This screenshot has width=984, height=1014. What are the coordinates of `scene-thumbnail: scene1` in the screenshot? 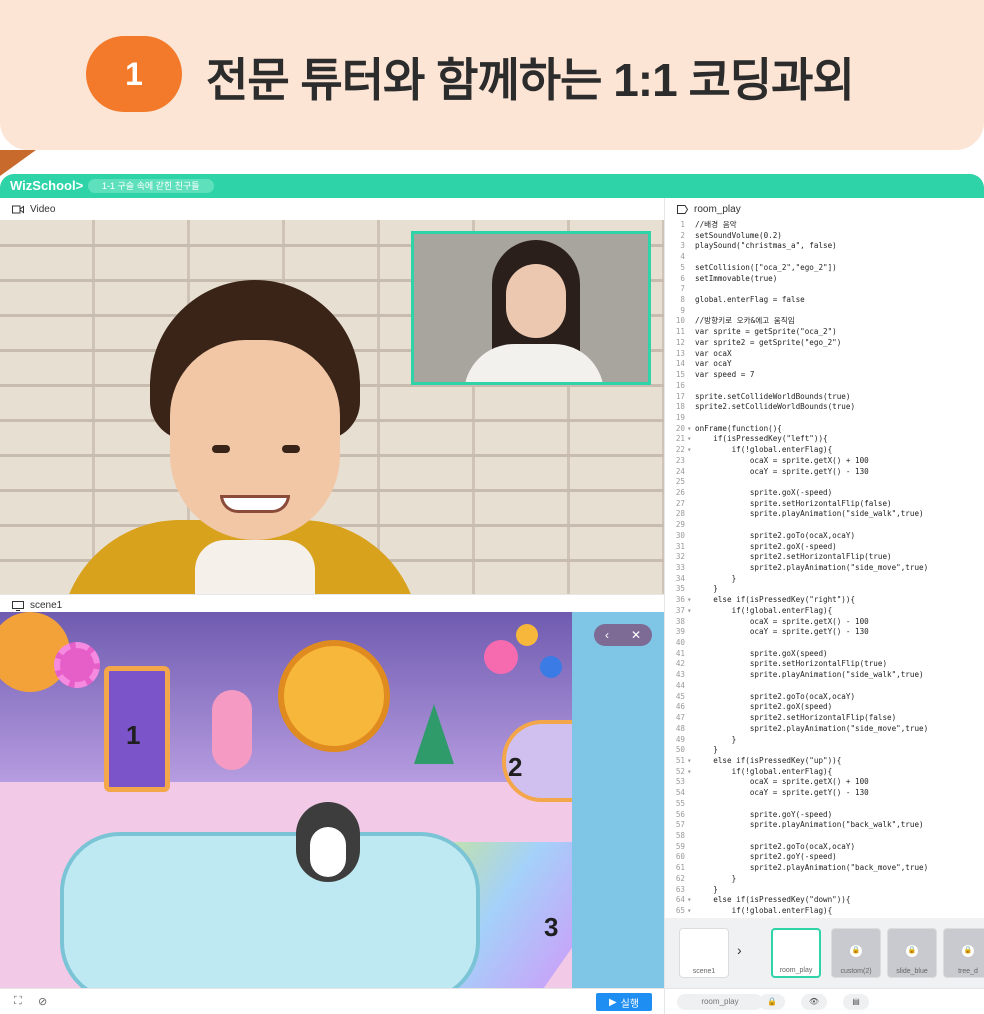 It's located at (704, 953).